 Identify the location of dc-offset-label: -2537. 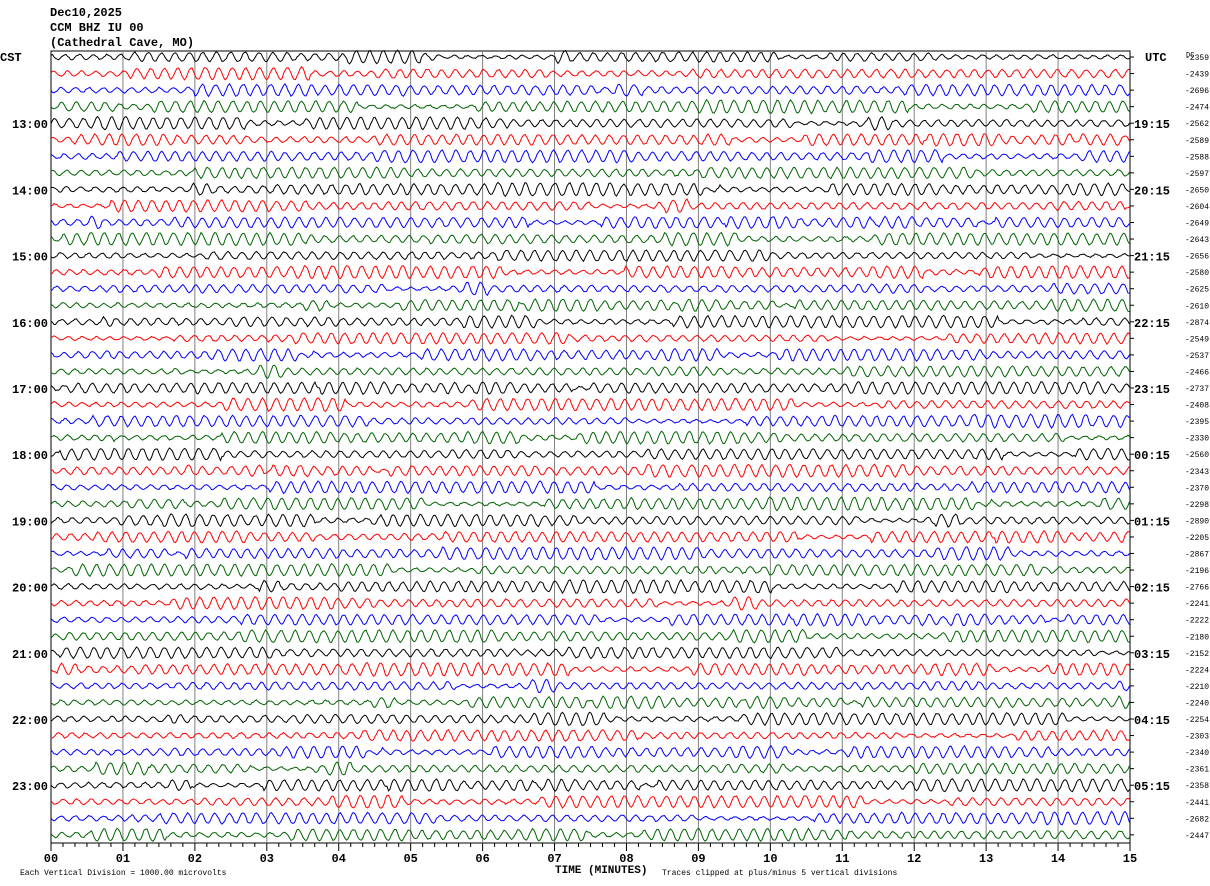
(1197, 356).